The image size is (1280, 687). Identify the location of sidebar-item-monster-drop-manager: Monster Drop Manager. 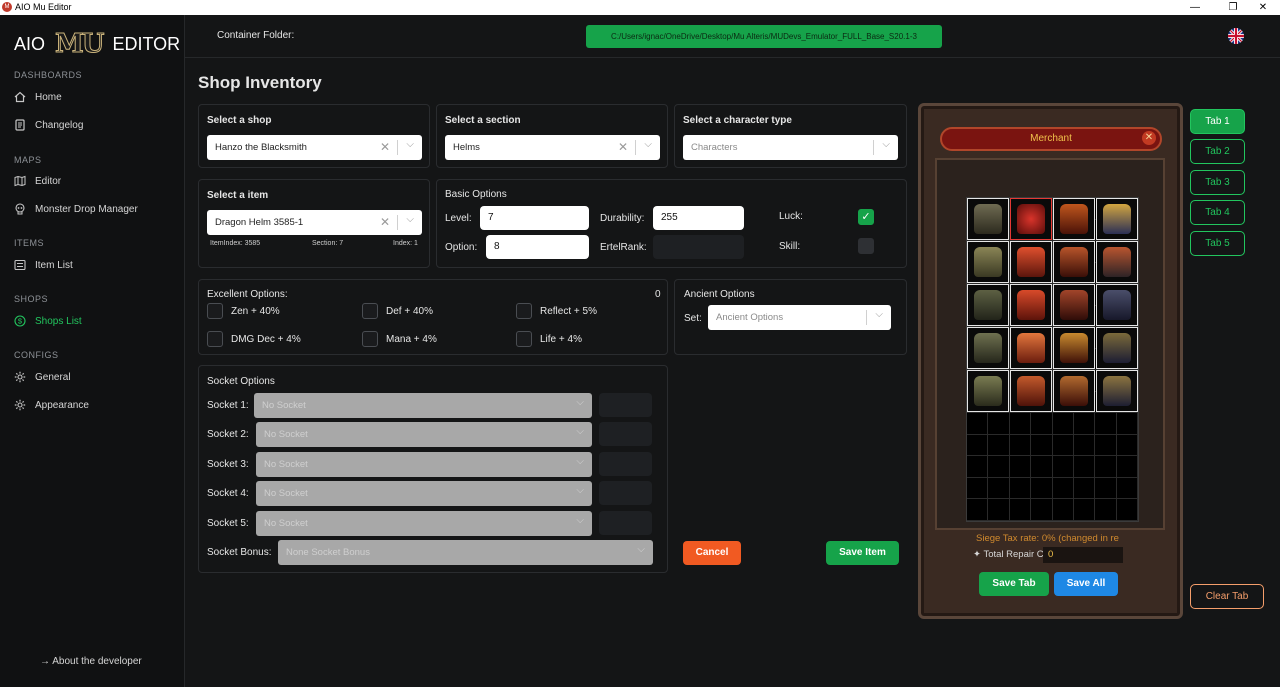
(94, 209).